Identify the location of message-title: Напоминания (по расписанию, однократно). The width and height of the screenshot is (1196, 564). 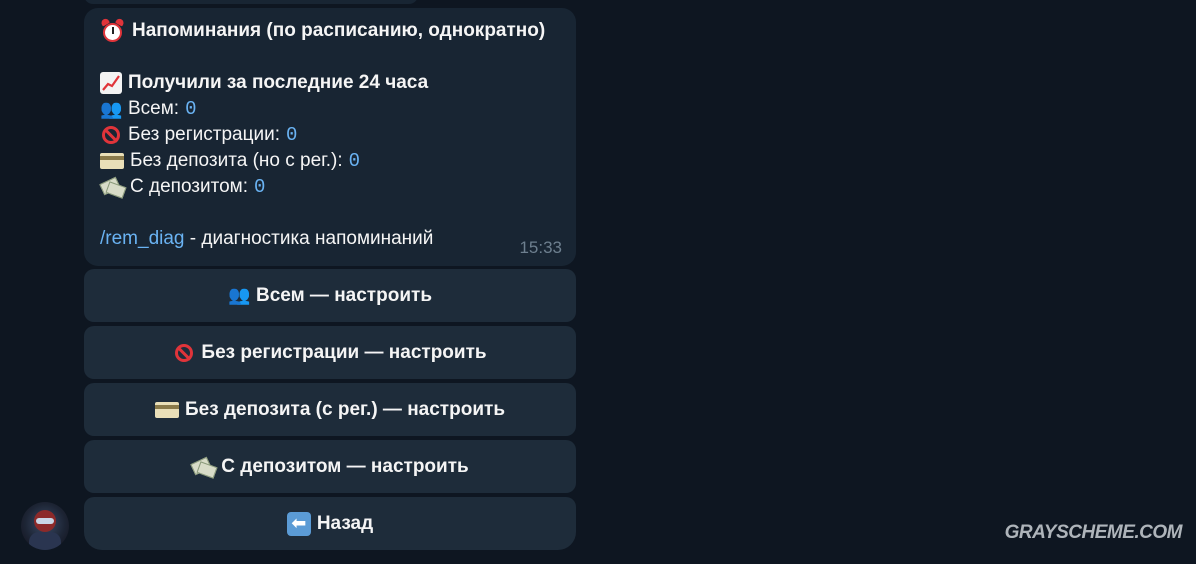
(339, 30).